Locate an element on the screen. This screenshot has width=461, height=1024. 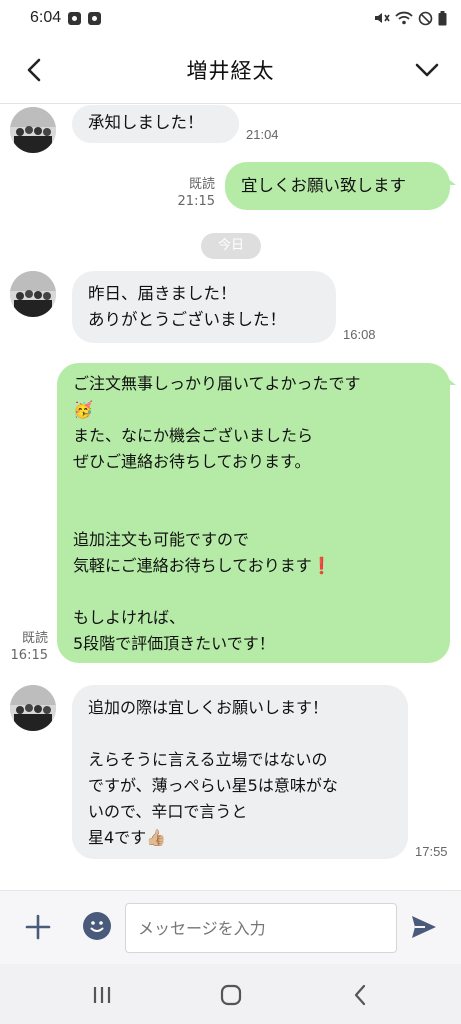
read-receipt: 既読 21:15 is located at coordinates (195, 193).